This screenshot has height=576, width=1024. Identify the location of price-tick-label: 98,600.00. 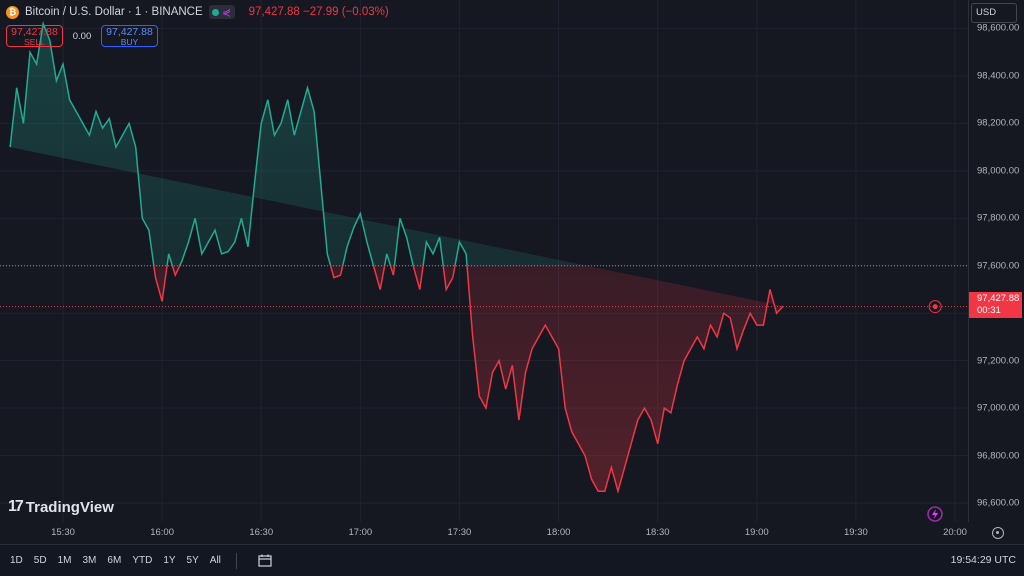
(998, 28).